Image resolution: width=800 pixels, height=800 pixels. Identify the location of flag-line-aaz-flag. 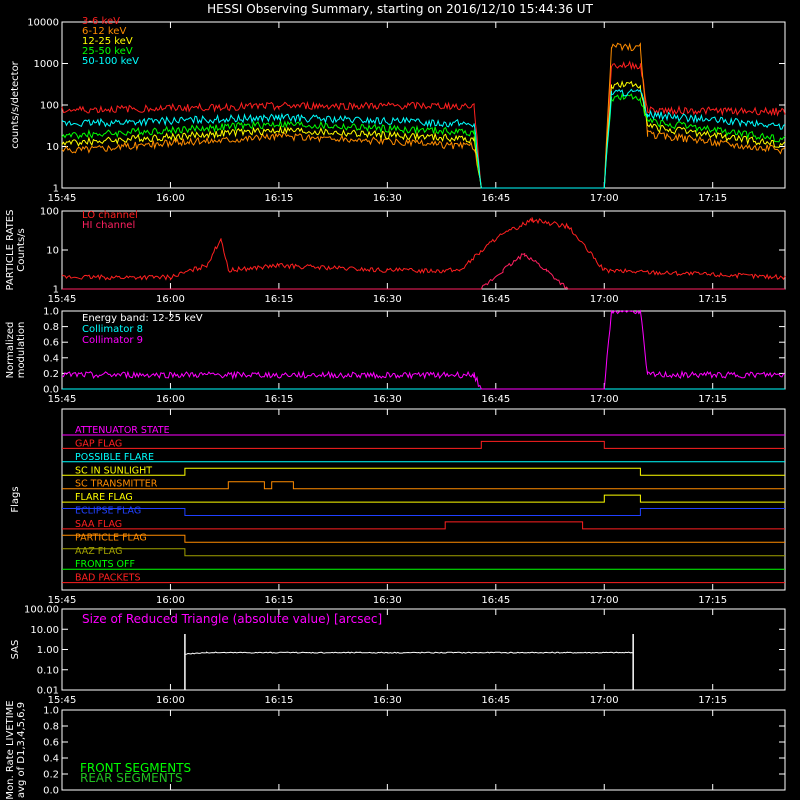
(423, 552).